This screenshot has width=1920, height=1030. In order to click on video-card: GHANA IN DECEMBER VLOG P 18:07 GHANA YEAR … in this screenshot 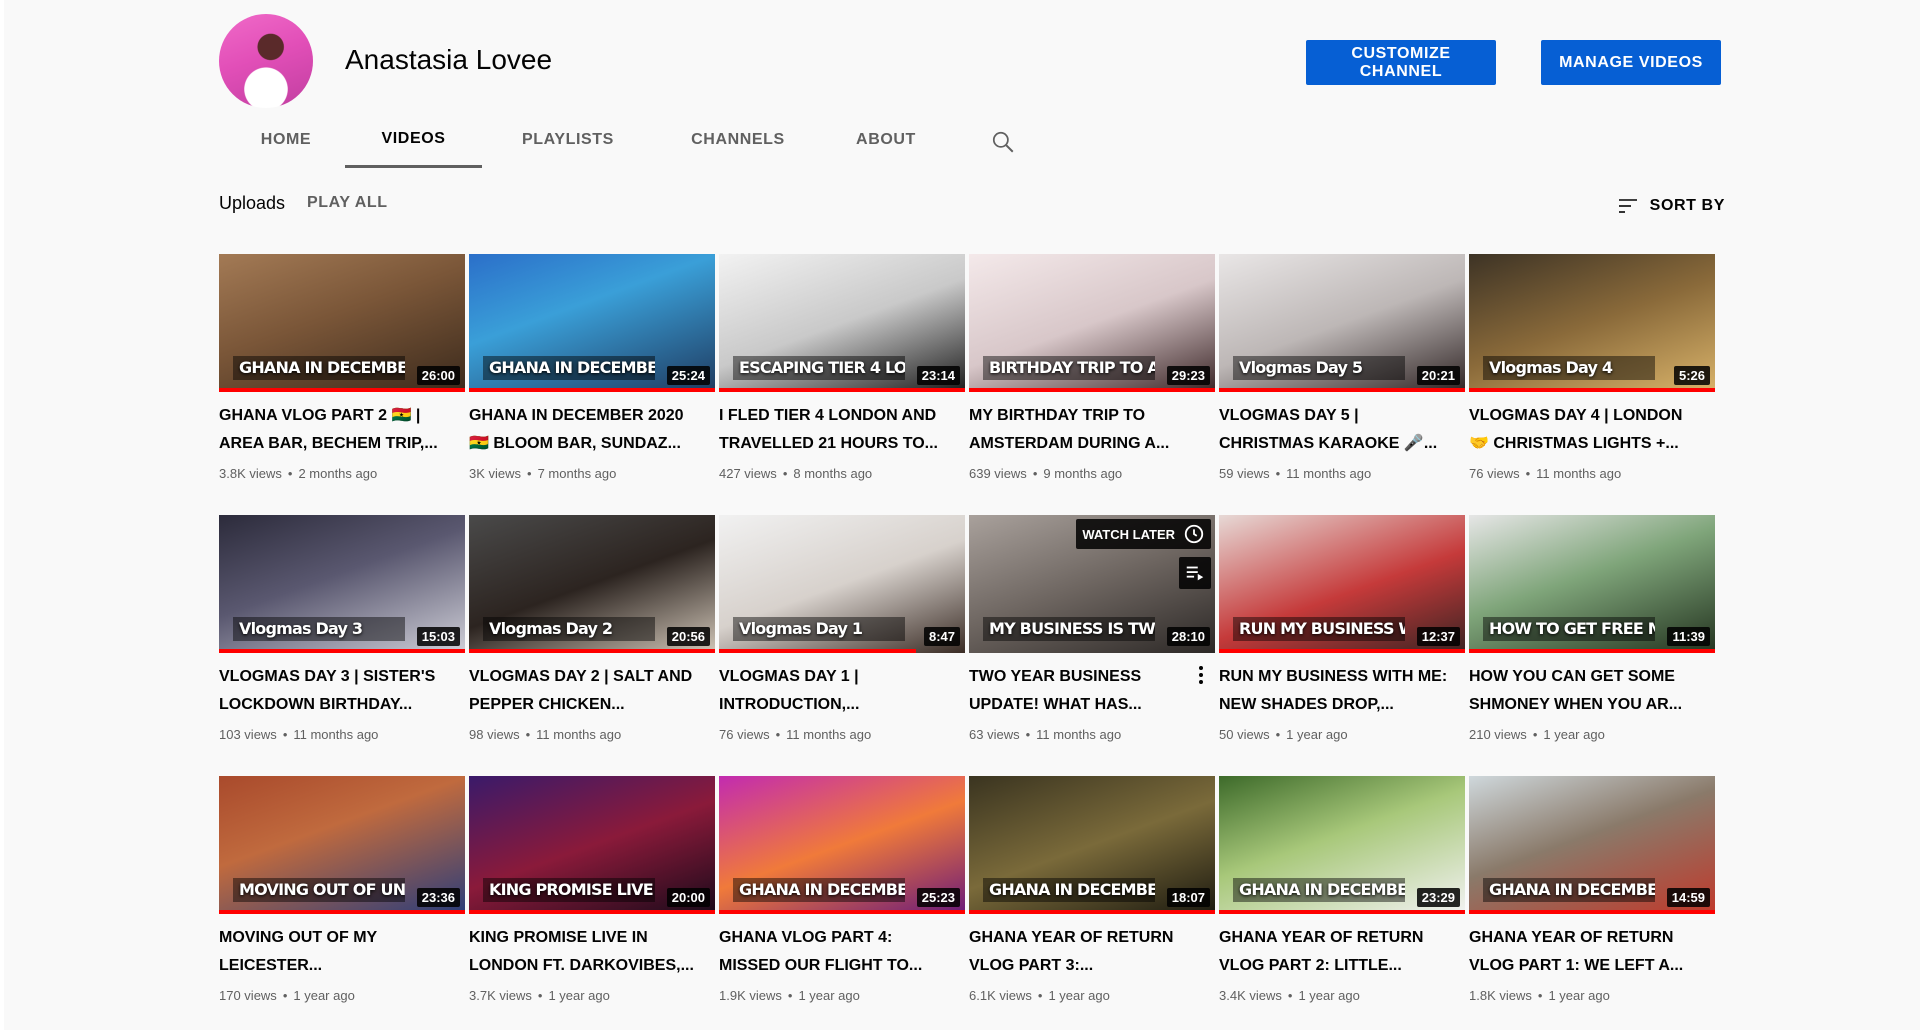, I will do `click(1092, 898)`.